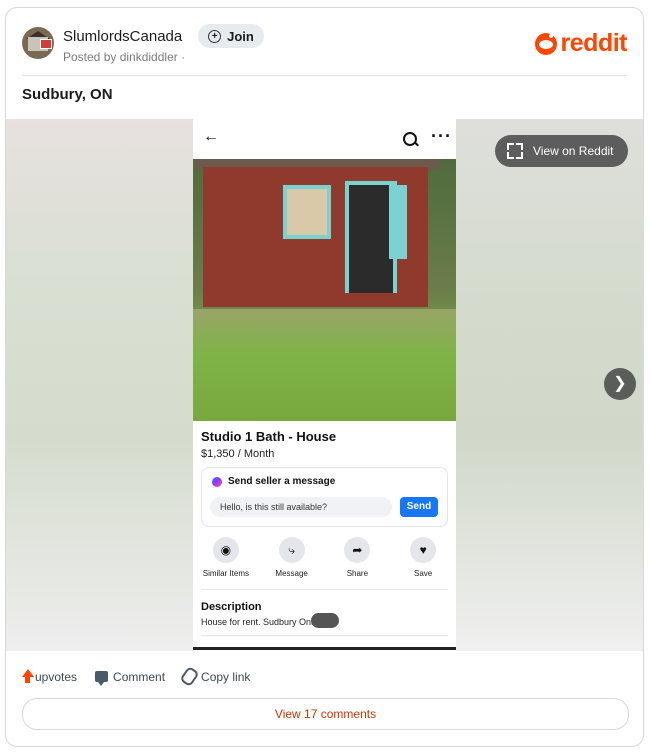 Image resolution: width=650 pixels, height=753 pixels. What do you see at coordinates (225, 573) in the screenshot?
I see `action-label: Similar Items` at bounding box center [225, 573].